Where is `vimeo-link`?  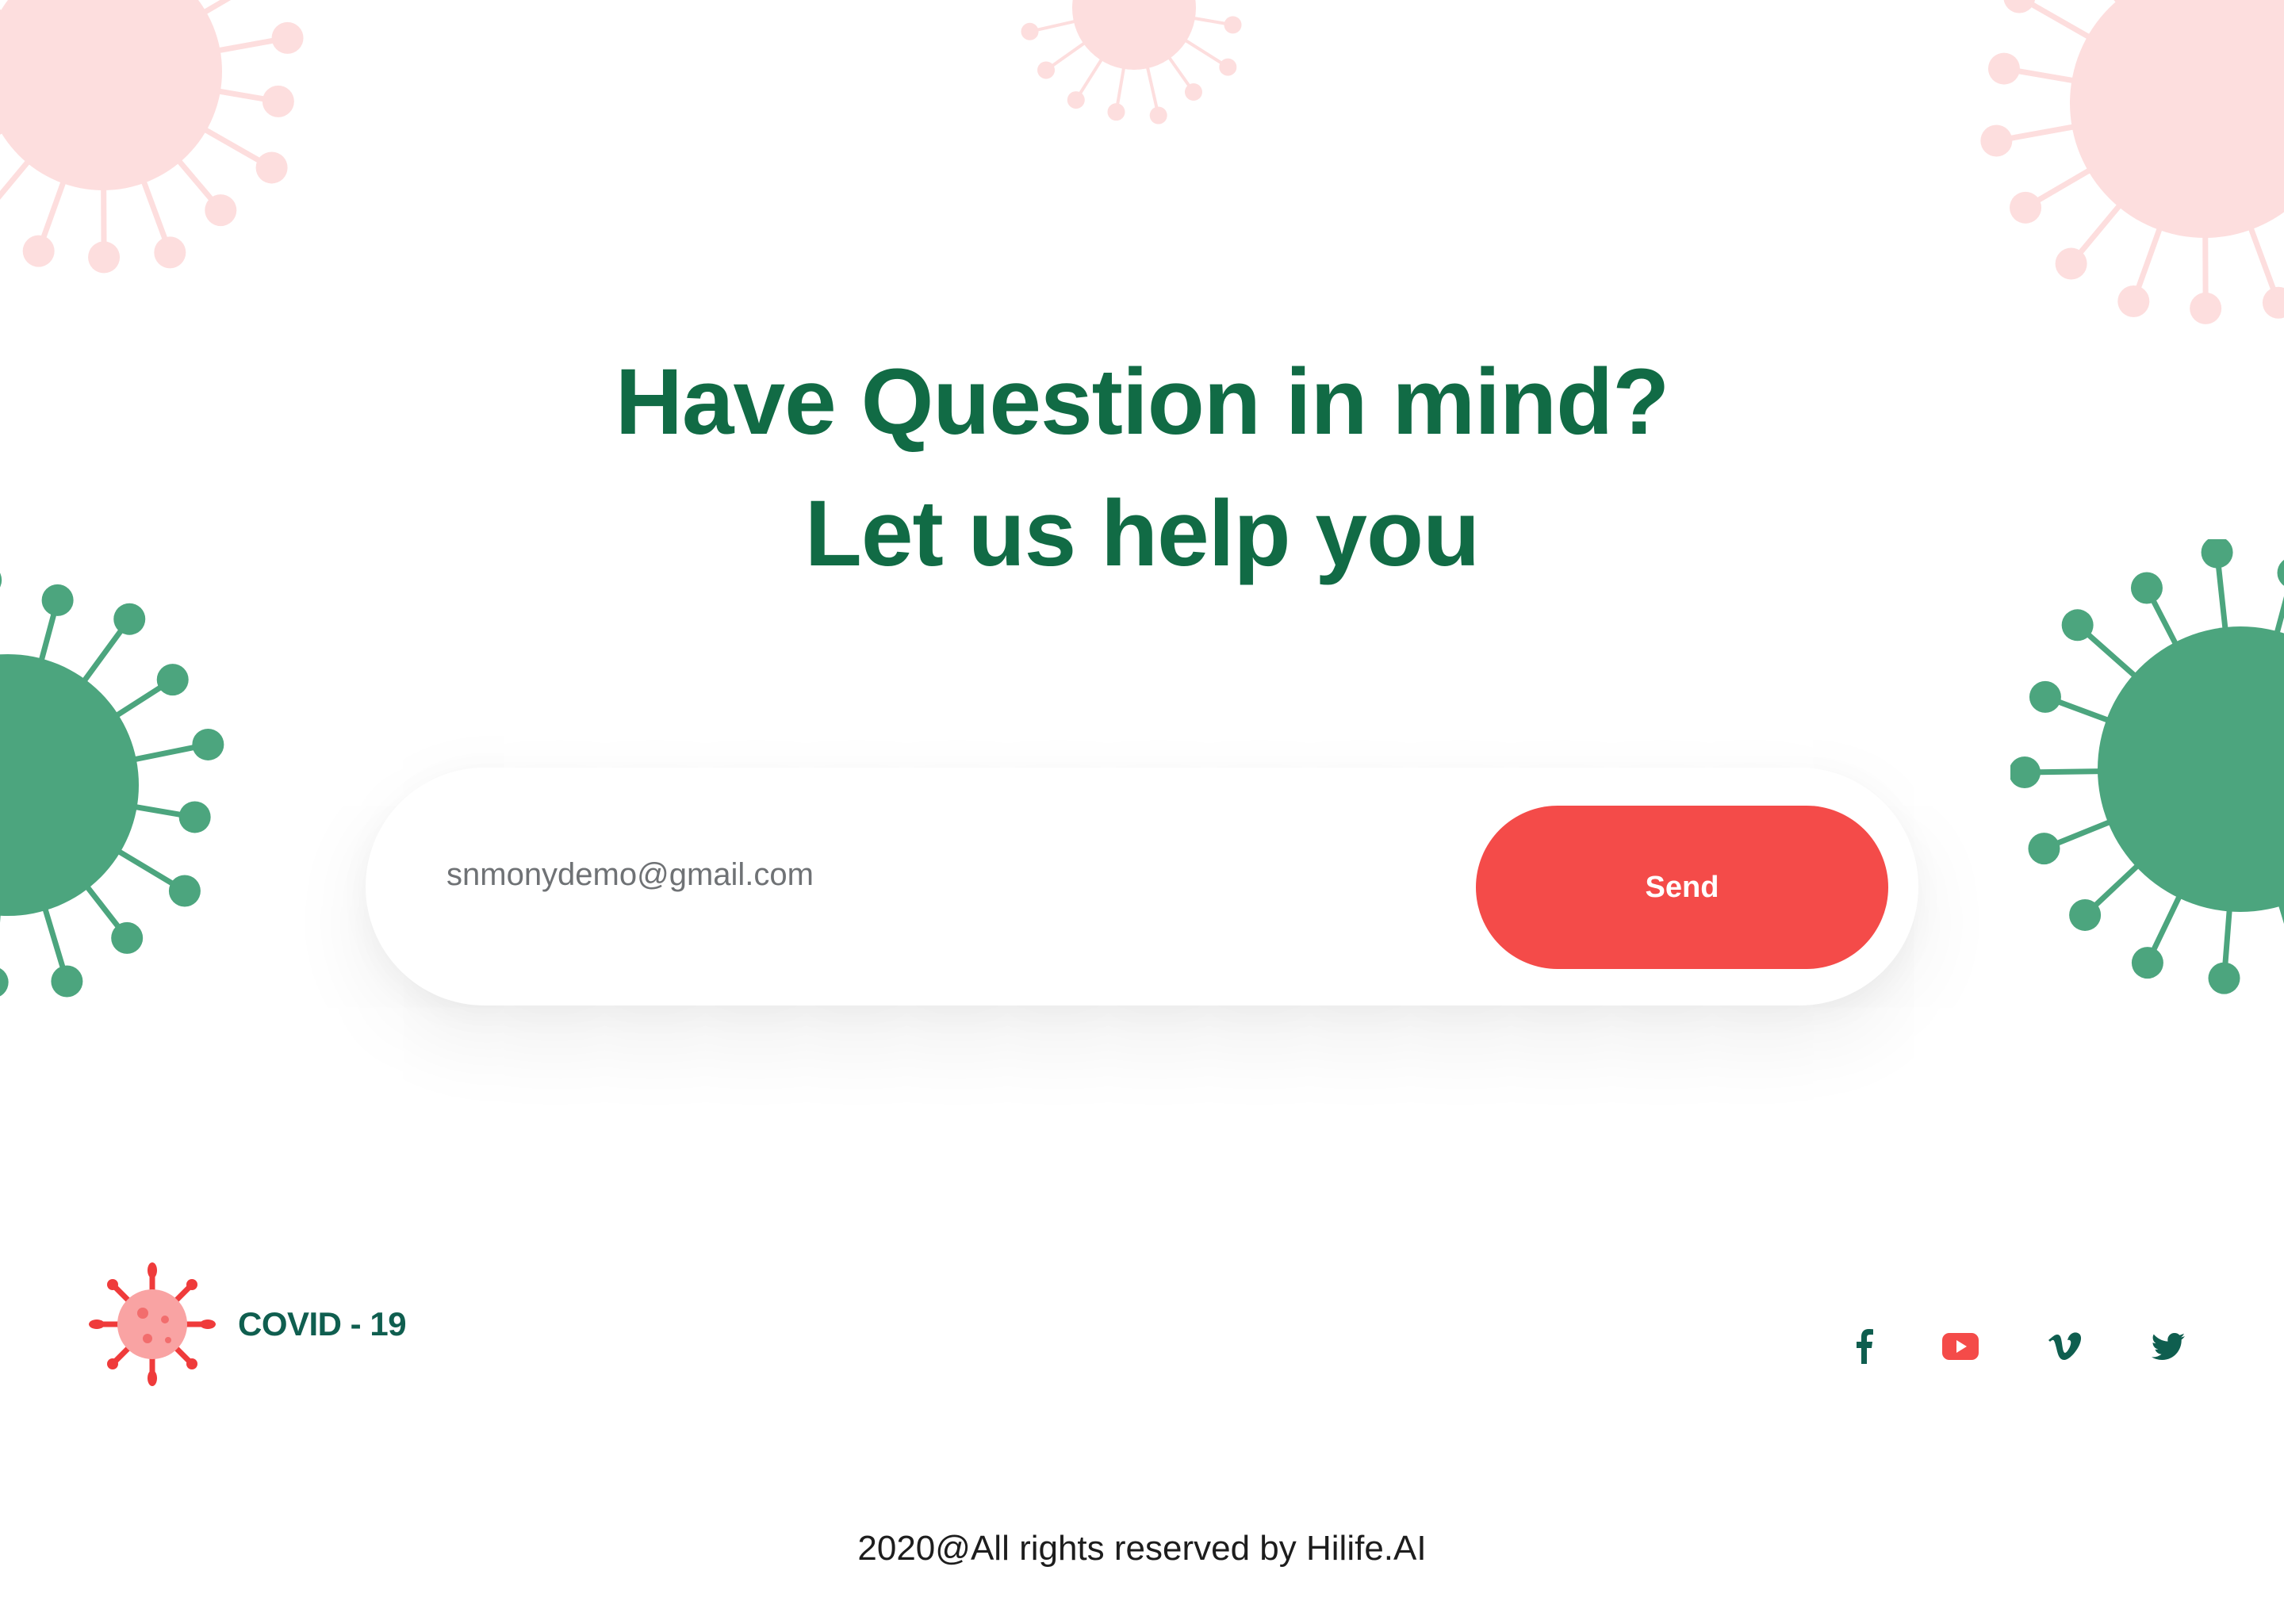
vimeo-link is located at coordinates (2065, 1346).